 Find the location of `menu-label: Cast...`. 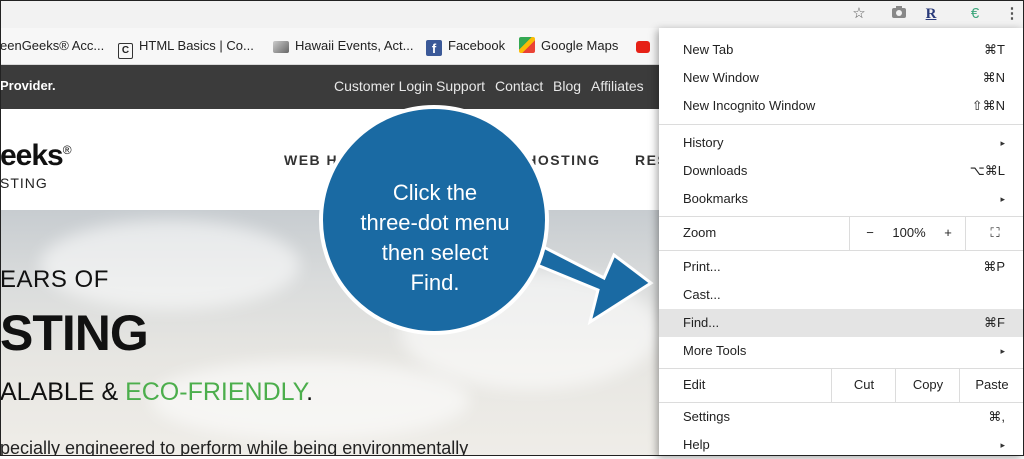

menu-label: Cast... is located at coordinates (702, 294).